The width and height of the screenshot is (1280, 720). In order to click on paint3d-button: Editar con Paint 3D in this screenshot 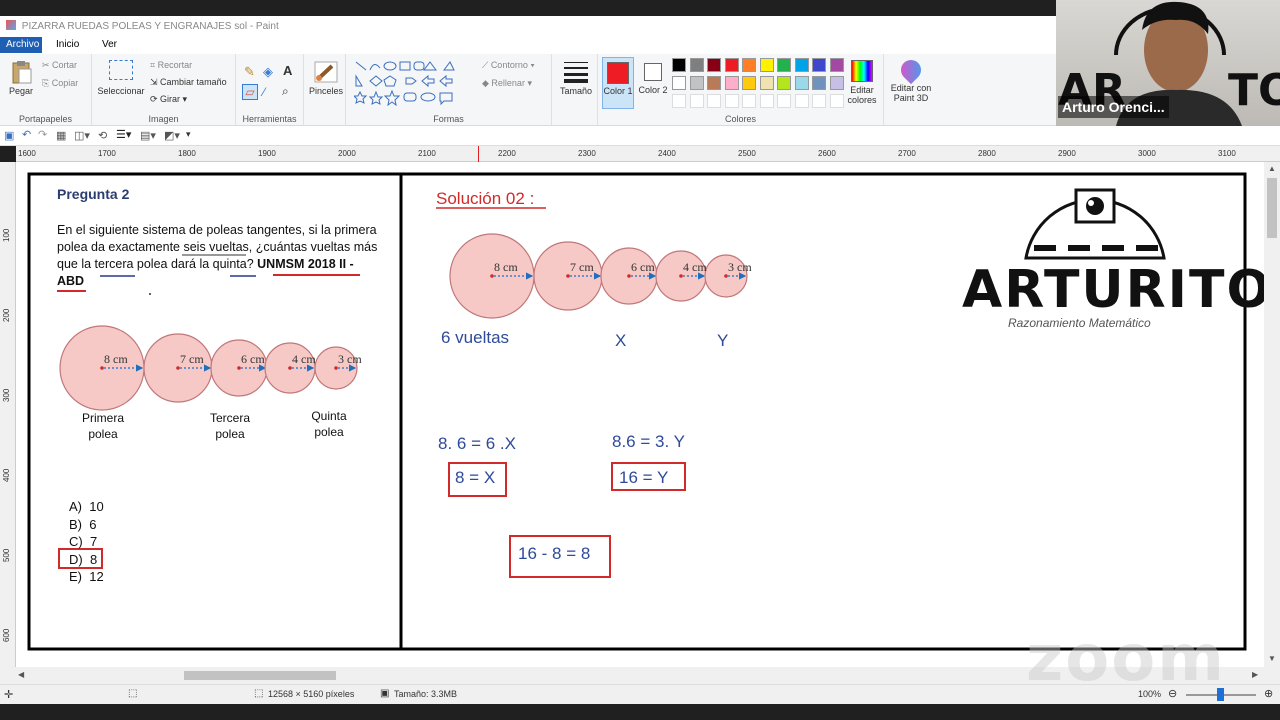, I will do `click(911, 79)`.